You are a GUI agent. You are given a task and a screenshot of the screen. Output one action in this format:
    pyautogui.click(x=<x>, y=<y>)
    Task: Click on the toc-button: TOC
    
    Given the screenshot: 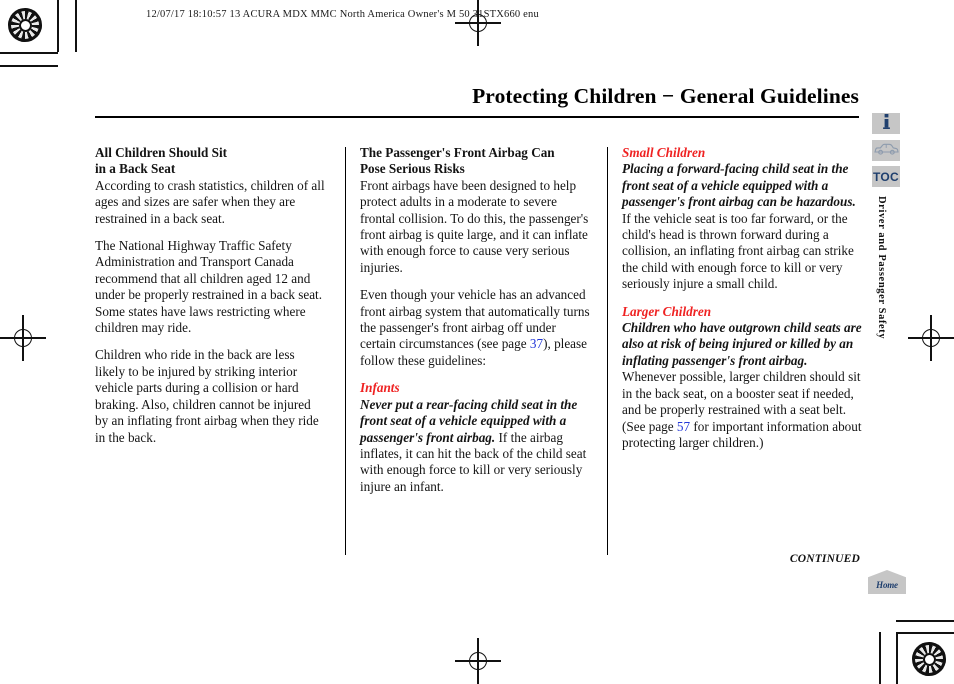 What is the action you would take?
    pyautogui.click(x=886, y=176)
    